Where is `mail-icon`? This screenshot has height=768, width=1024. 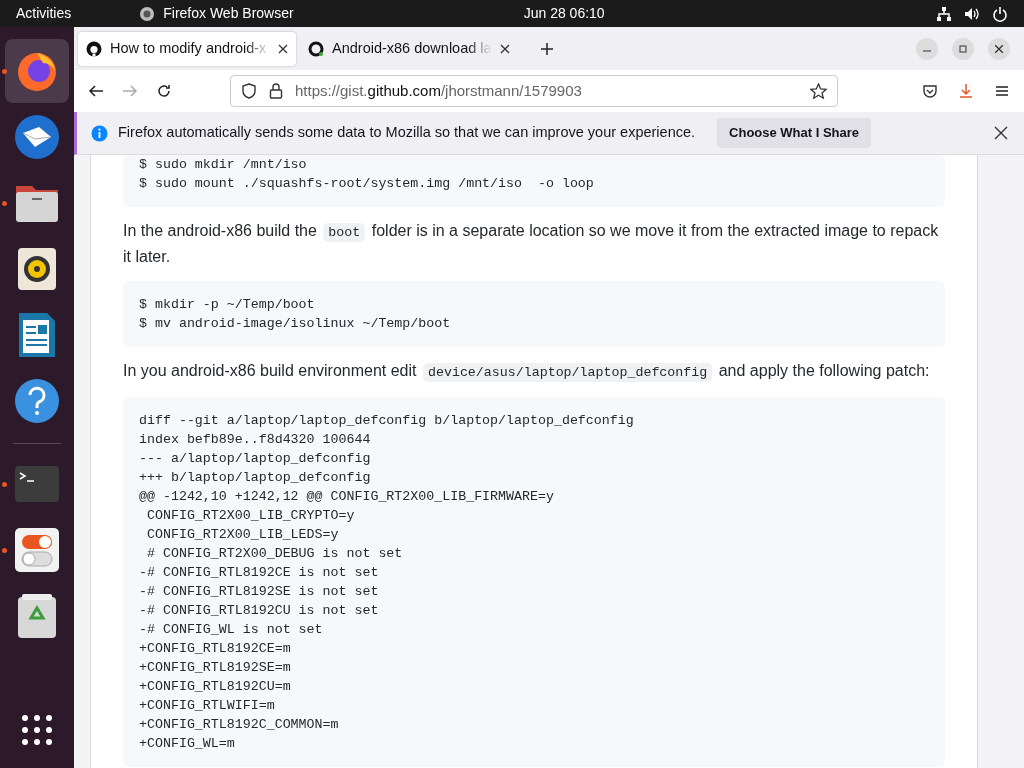 mail-icon is located at coordinates (37, 137).